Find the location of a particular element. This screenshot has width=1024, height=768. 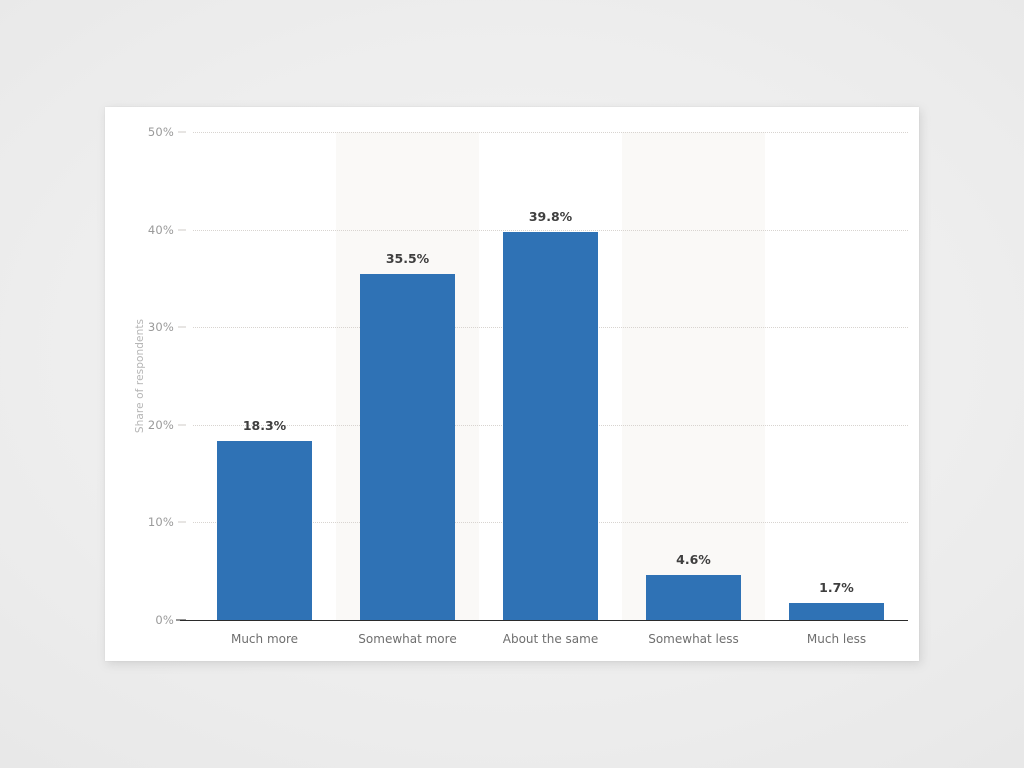

x-axis-category-label: Much more is located at coordinates (264, 639).